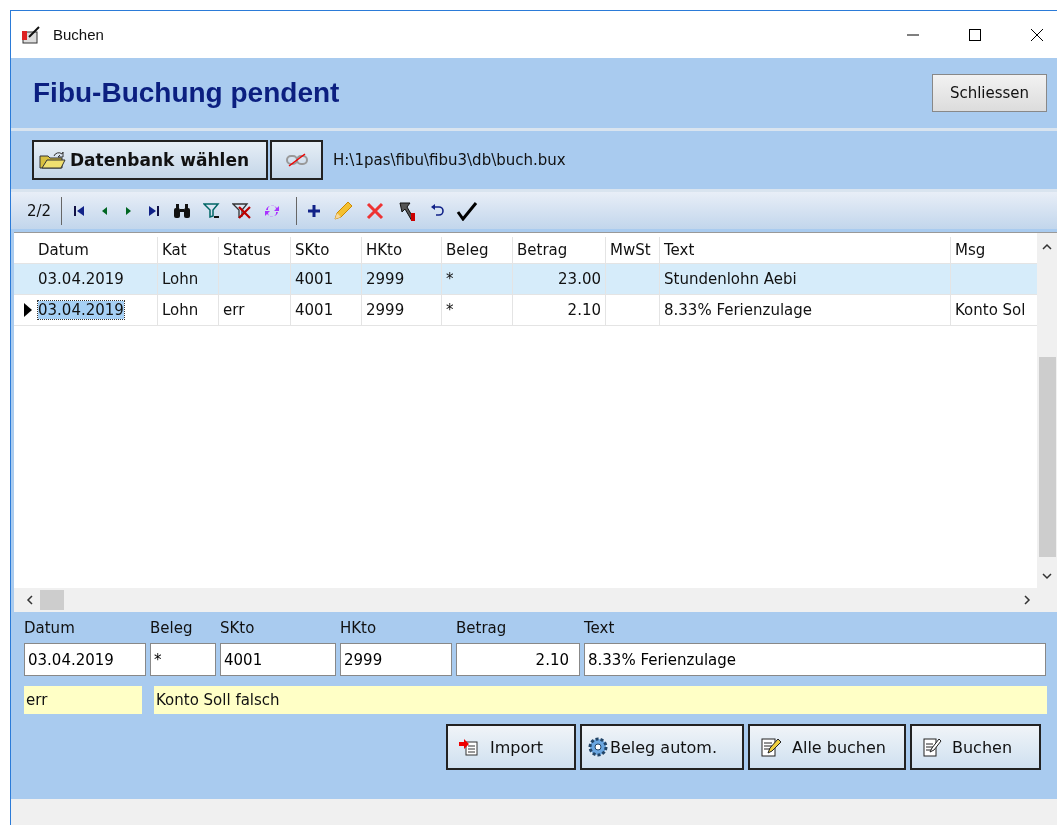  I want to click on refresh-icon, so click(272, 210).